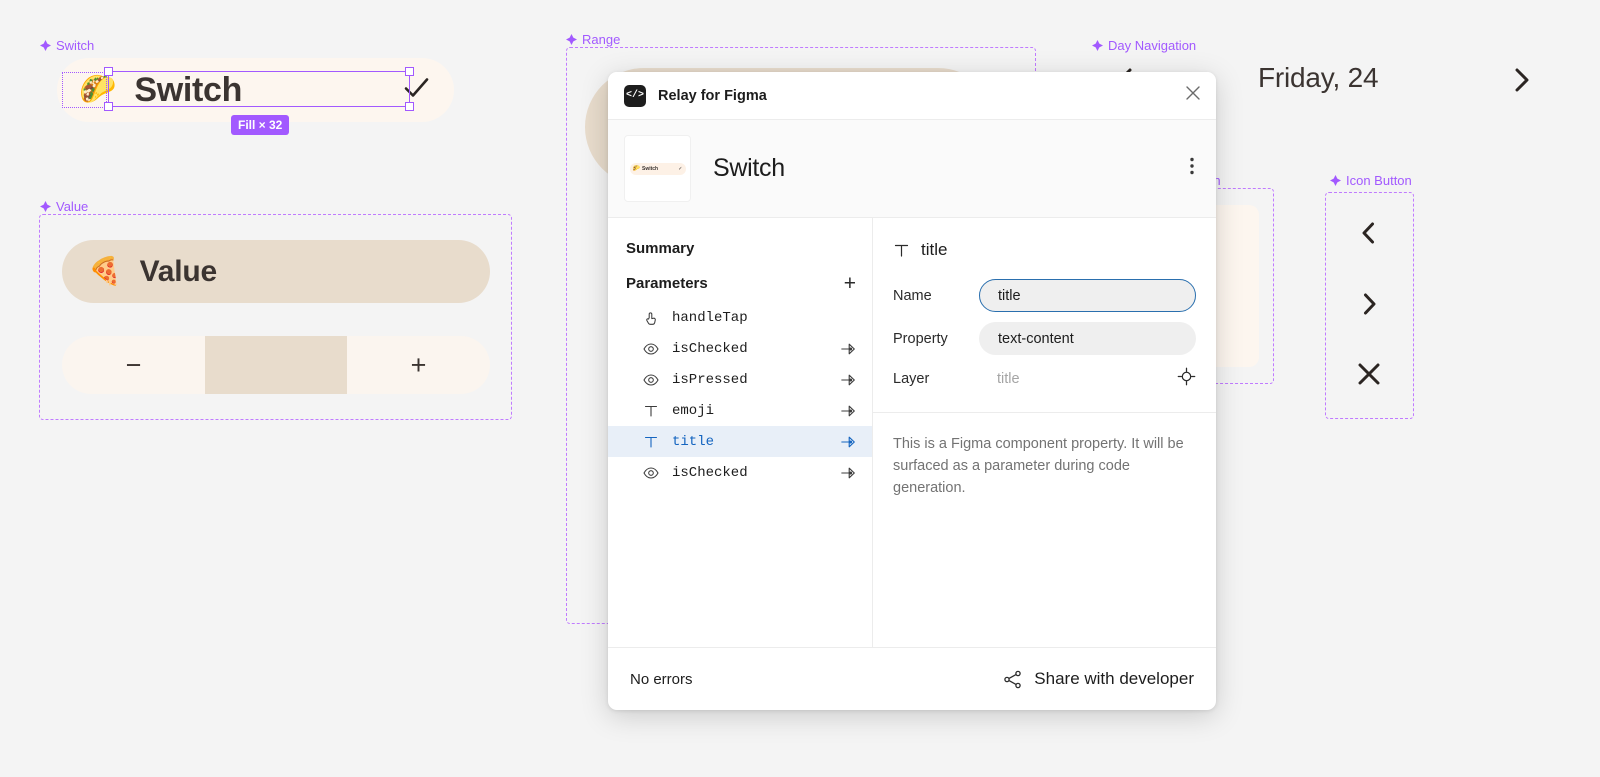  I want to click on share-label: Share with developer, so click(1114, 678).